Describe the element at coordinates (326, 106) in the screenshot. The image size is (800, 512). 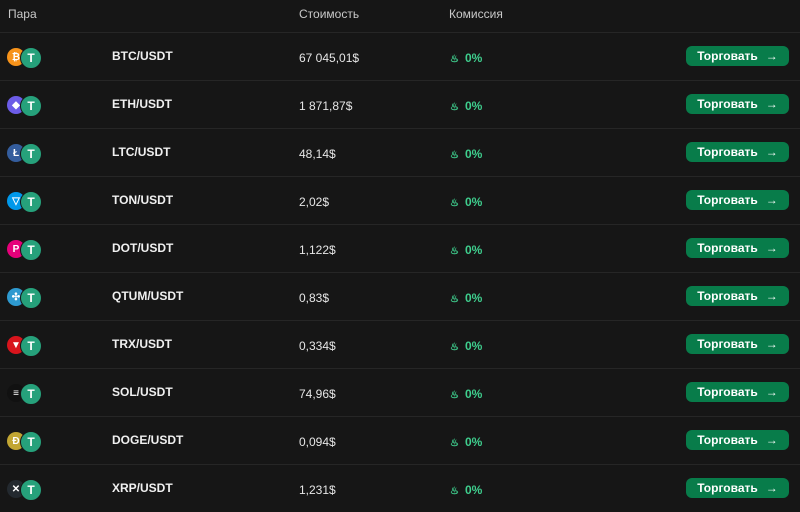
I see `pair-price: 1 871,87$` at that location.